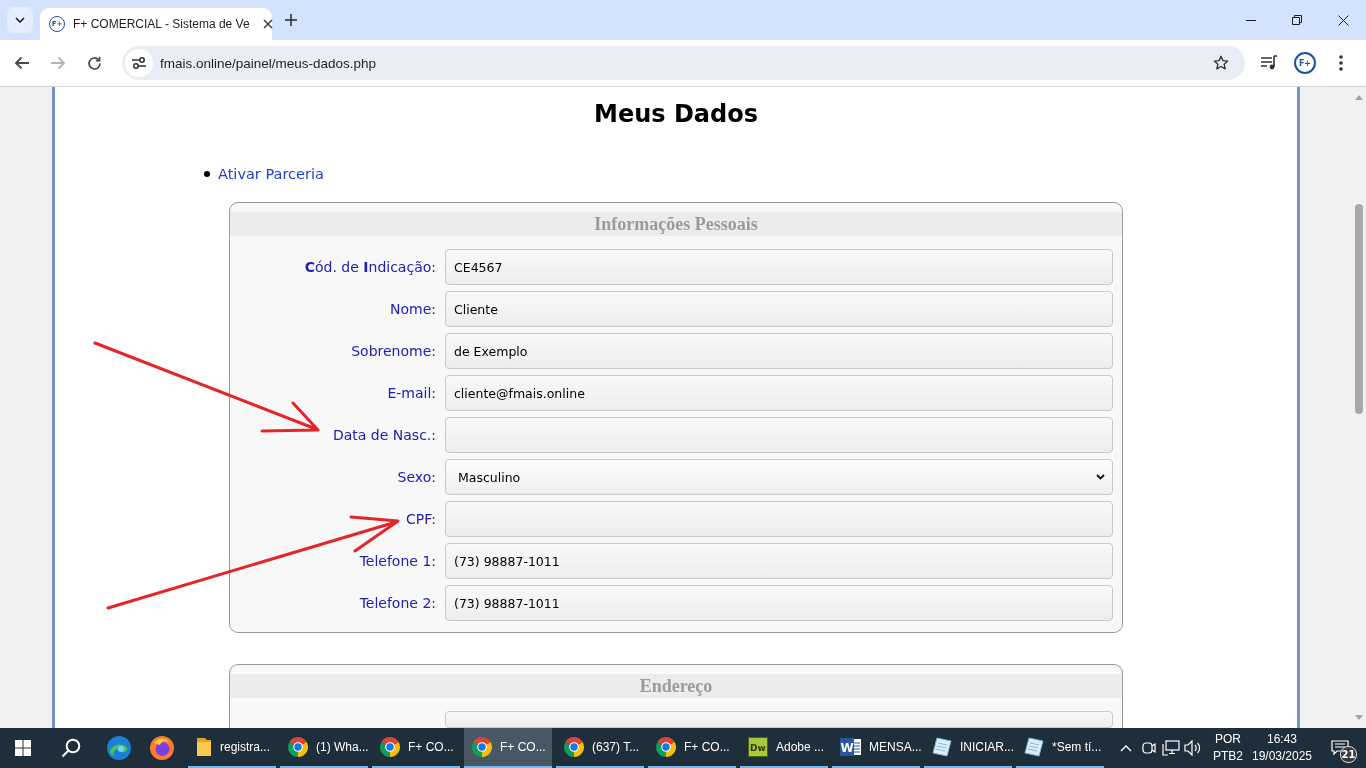  Describe the element at coordinates (1126, 748) in the screenshot. I see `chevron-up-icon` at that location.